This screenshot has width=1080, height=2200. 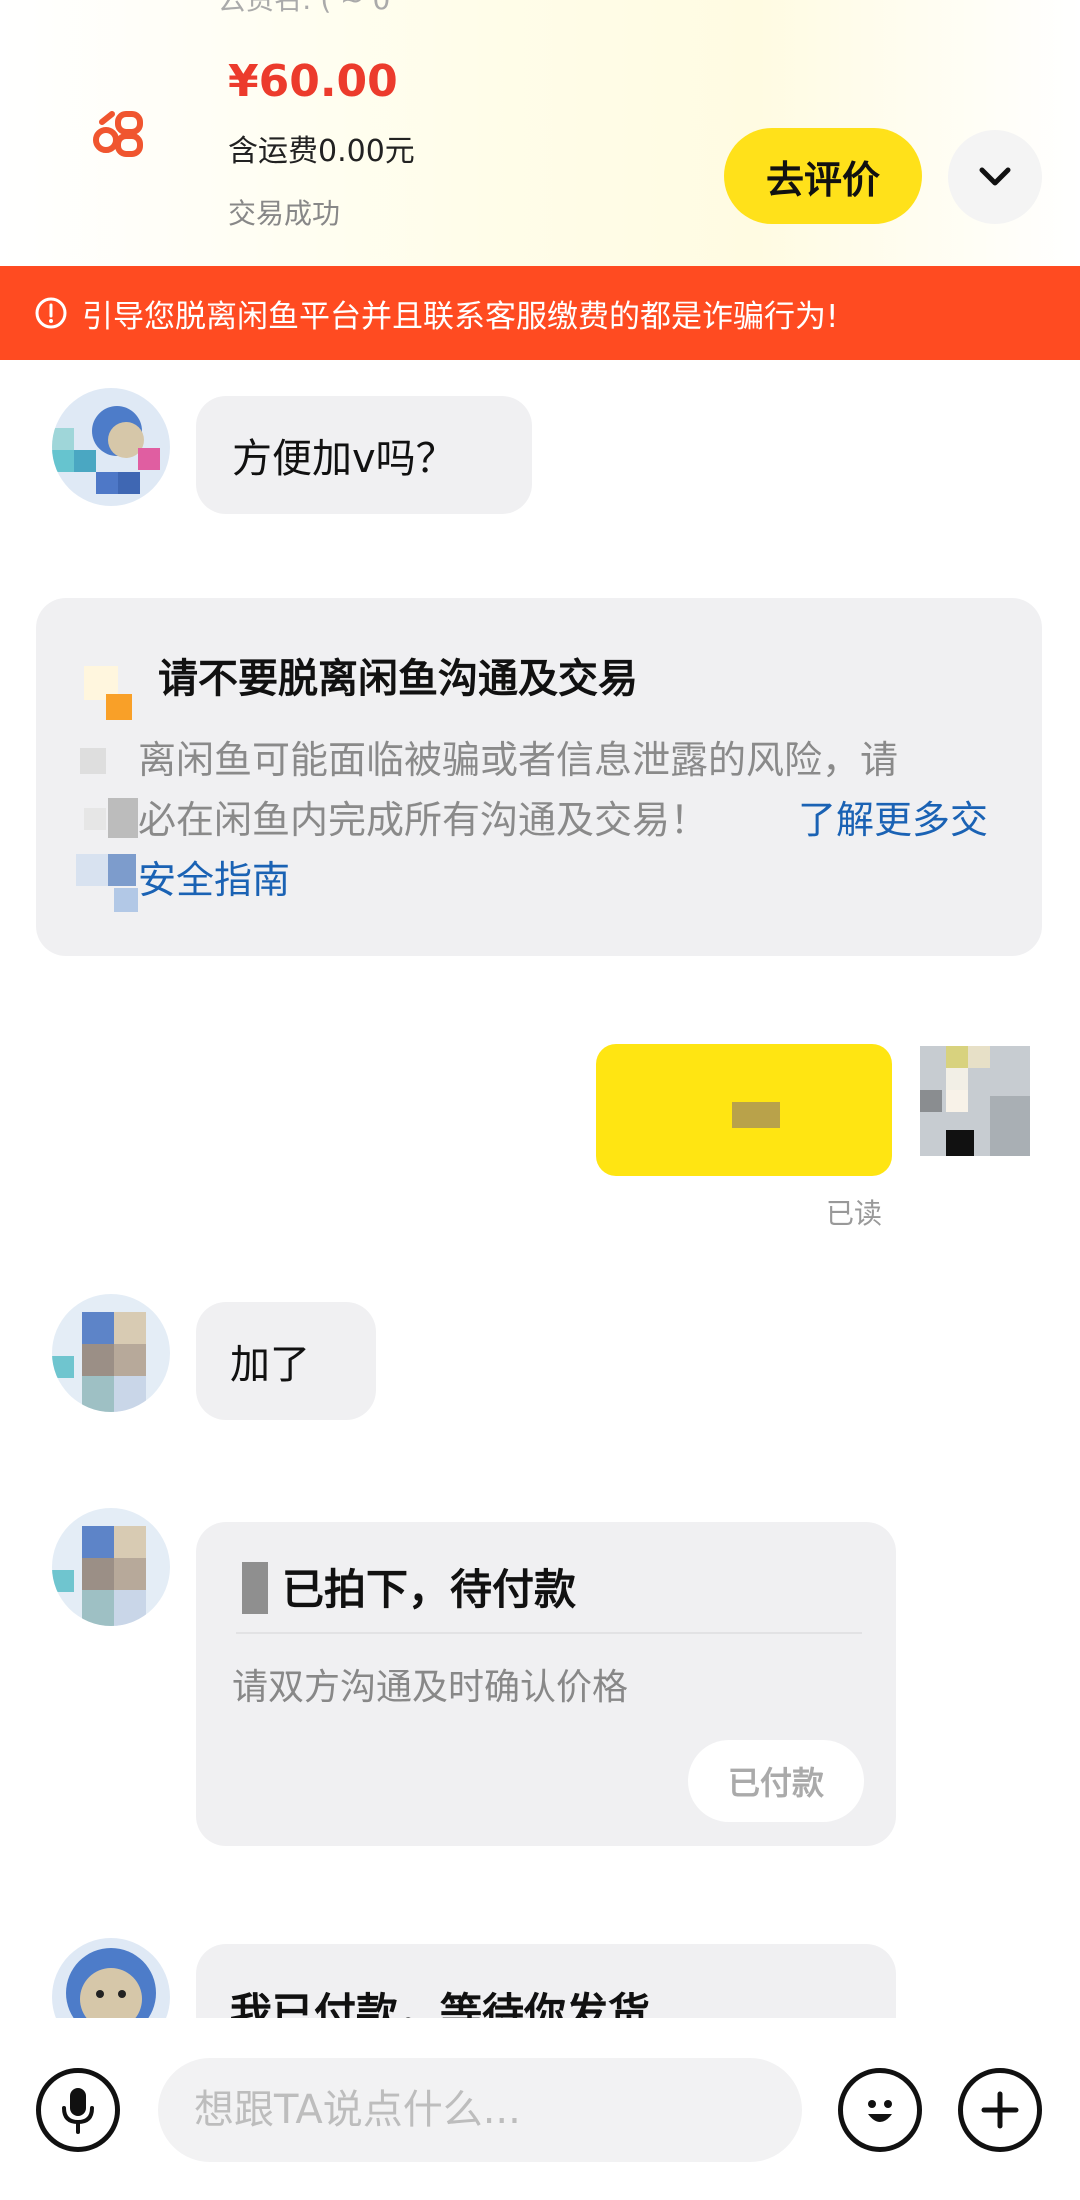 I want to click on my-avatar, so click(x=975, y=1101).